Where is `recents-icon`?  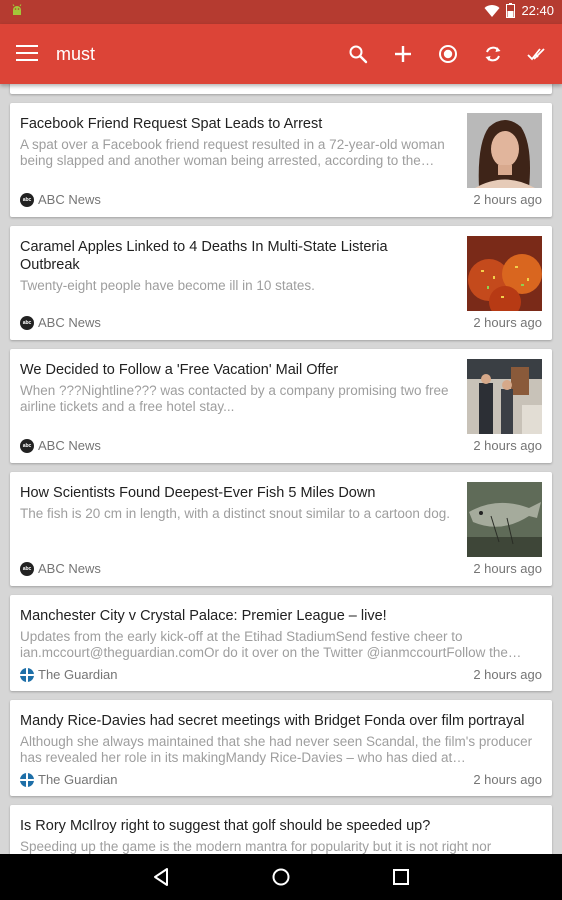 recents-icon is located at coordinates (401, 877).